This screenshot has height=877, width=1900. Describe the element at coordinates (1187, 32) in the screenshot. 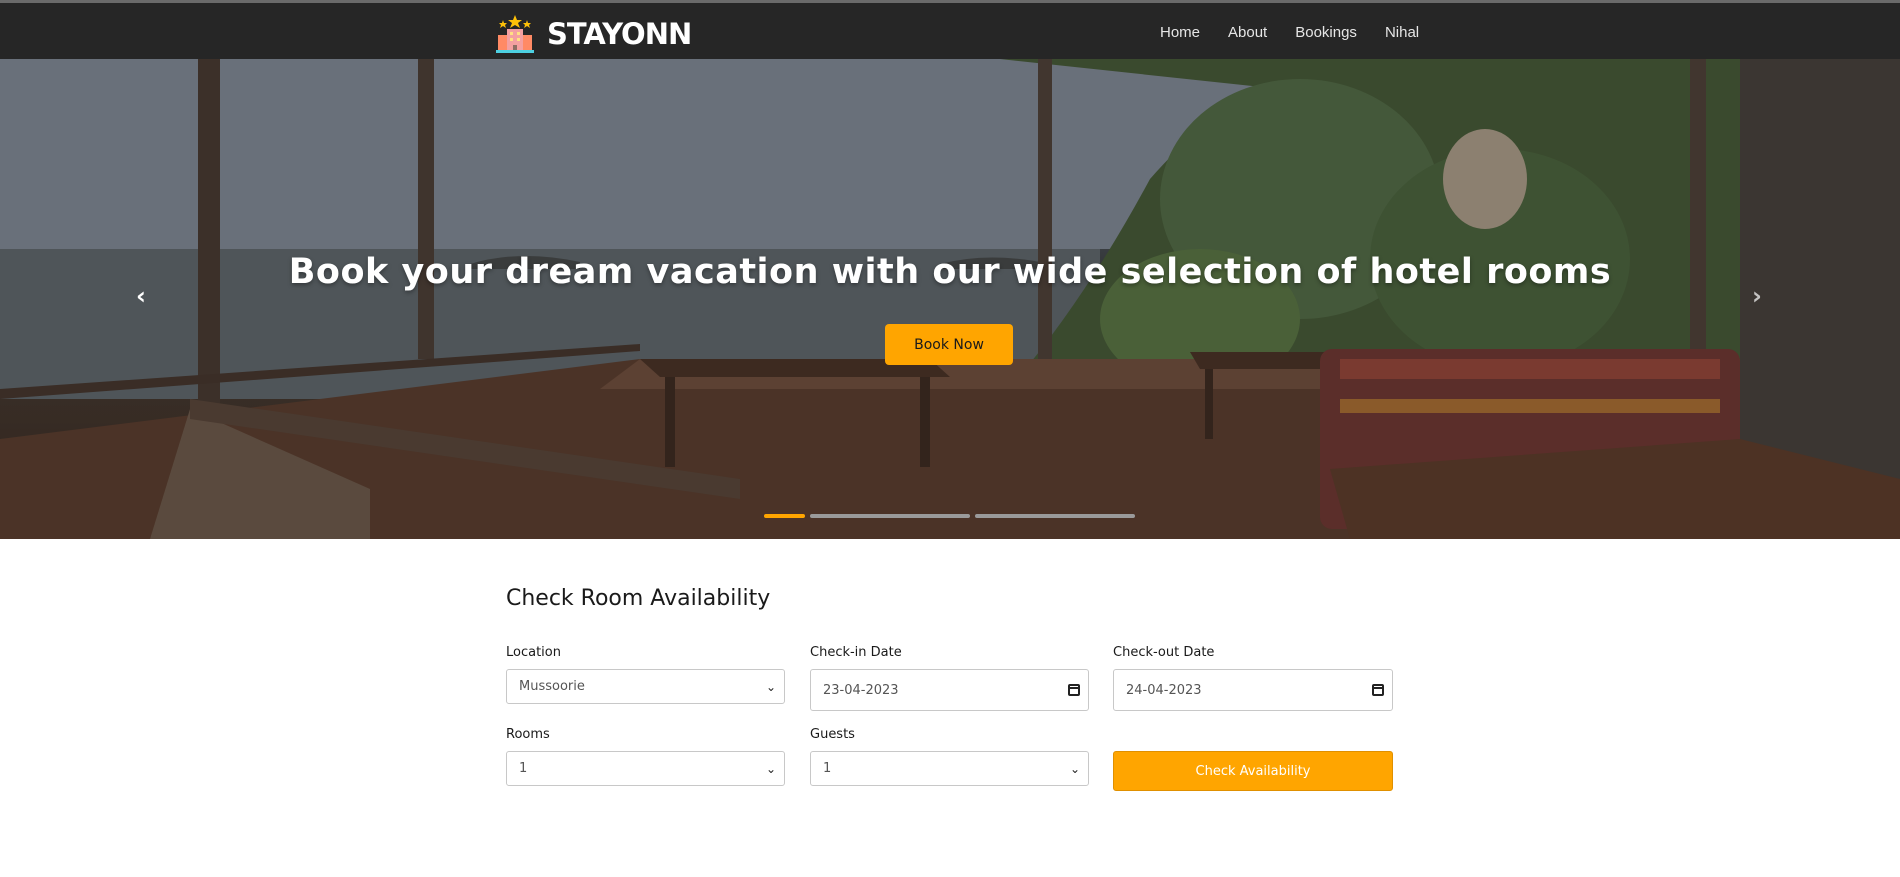

I see `nav-link-home: Home` at that location.